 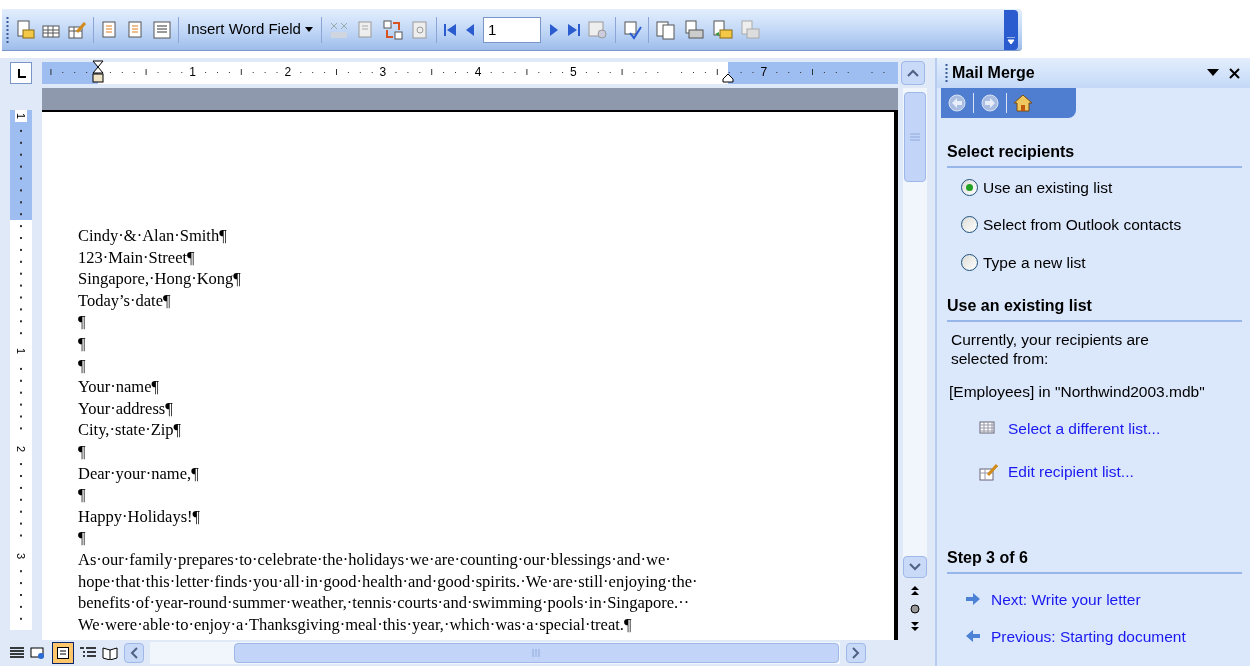 What do you see at coordinates (118, 387) in the screenshot?
I see `text-line: Your·name¶` at bounding box center [118, 387].